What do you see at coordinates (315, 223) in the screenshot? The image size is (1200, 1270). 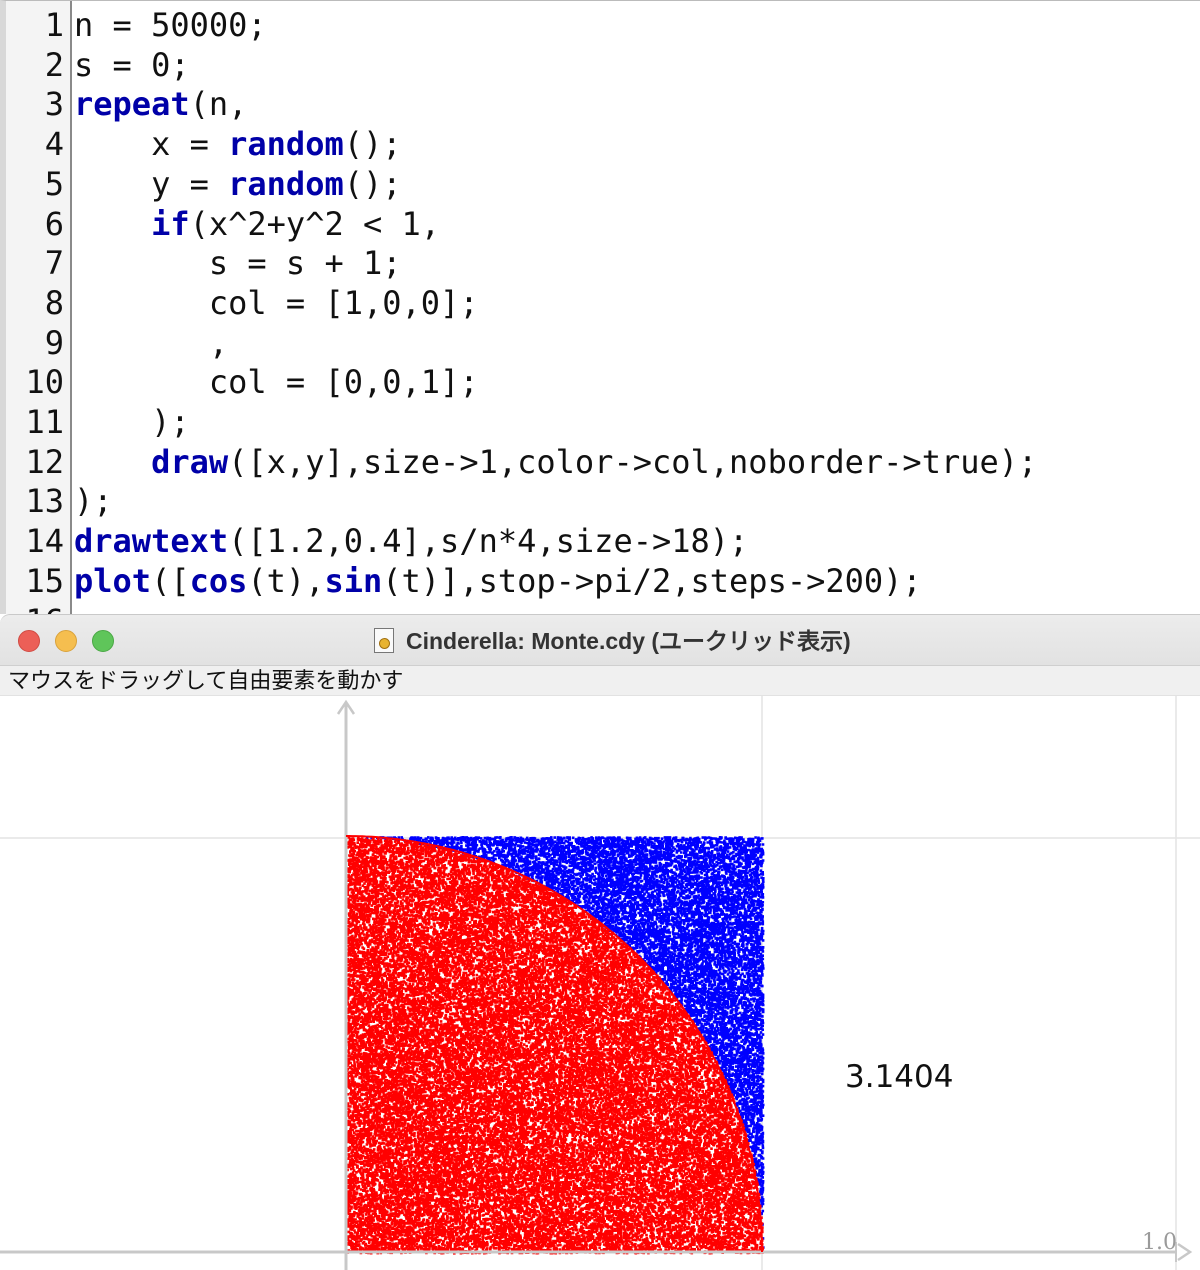 I see `code-token: (x^2+y^2 < 1,` at bounding box center [315, 223].